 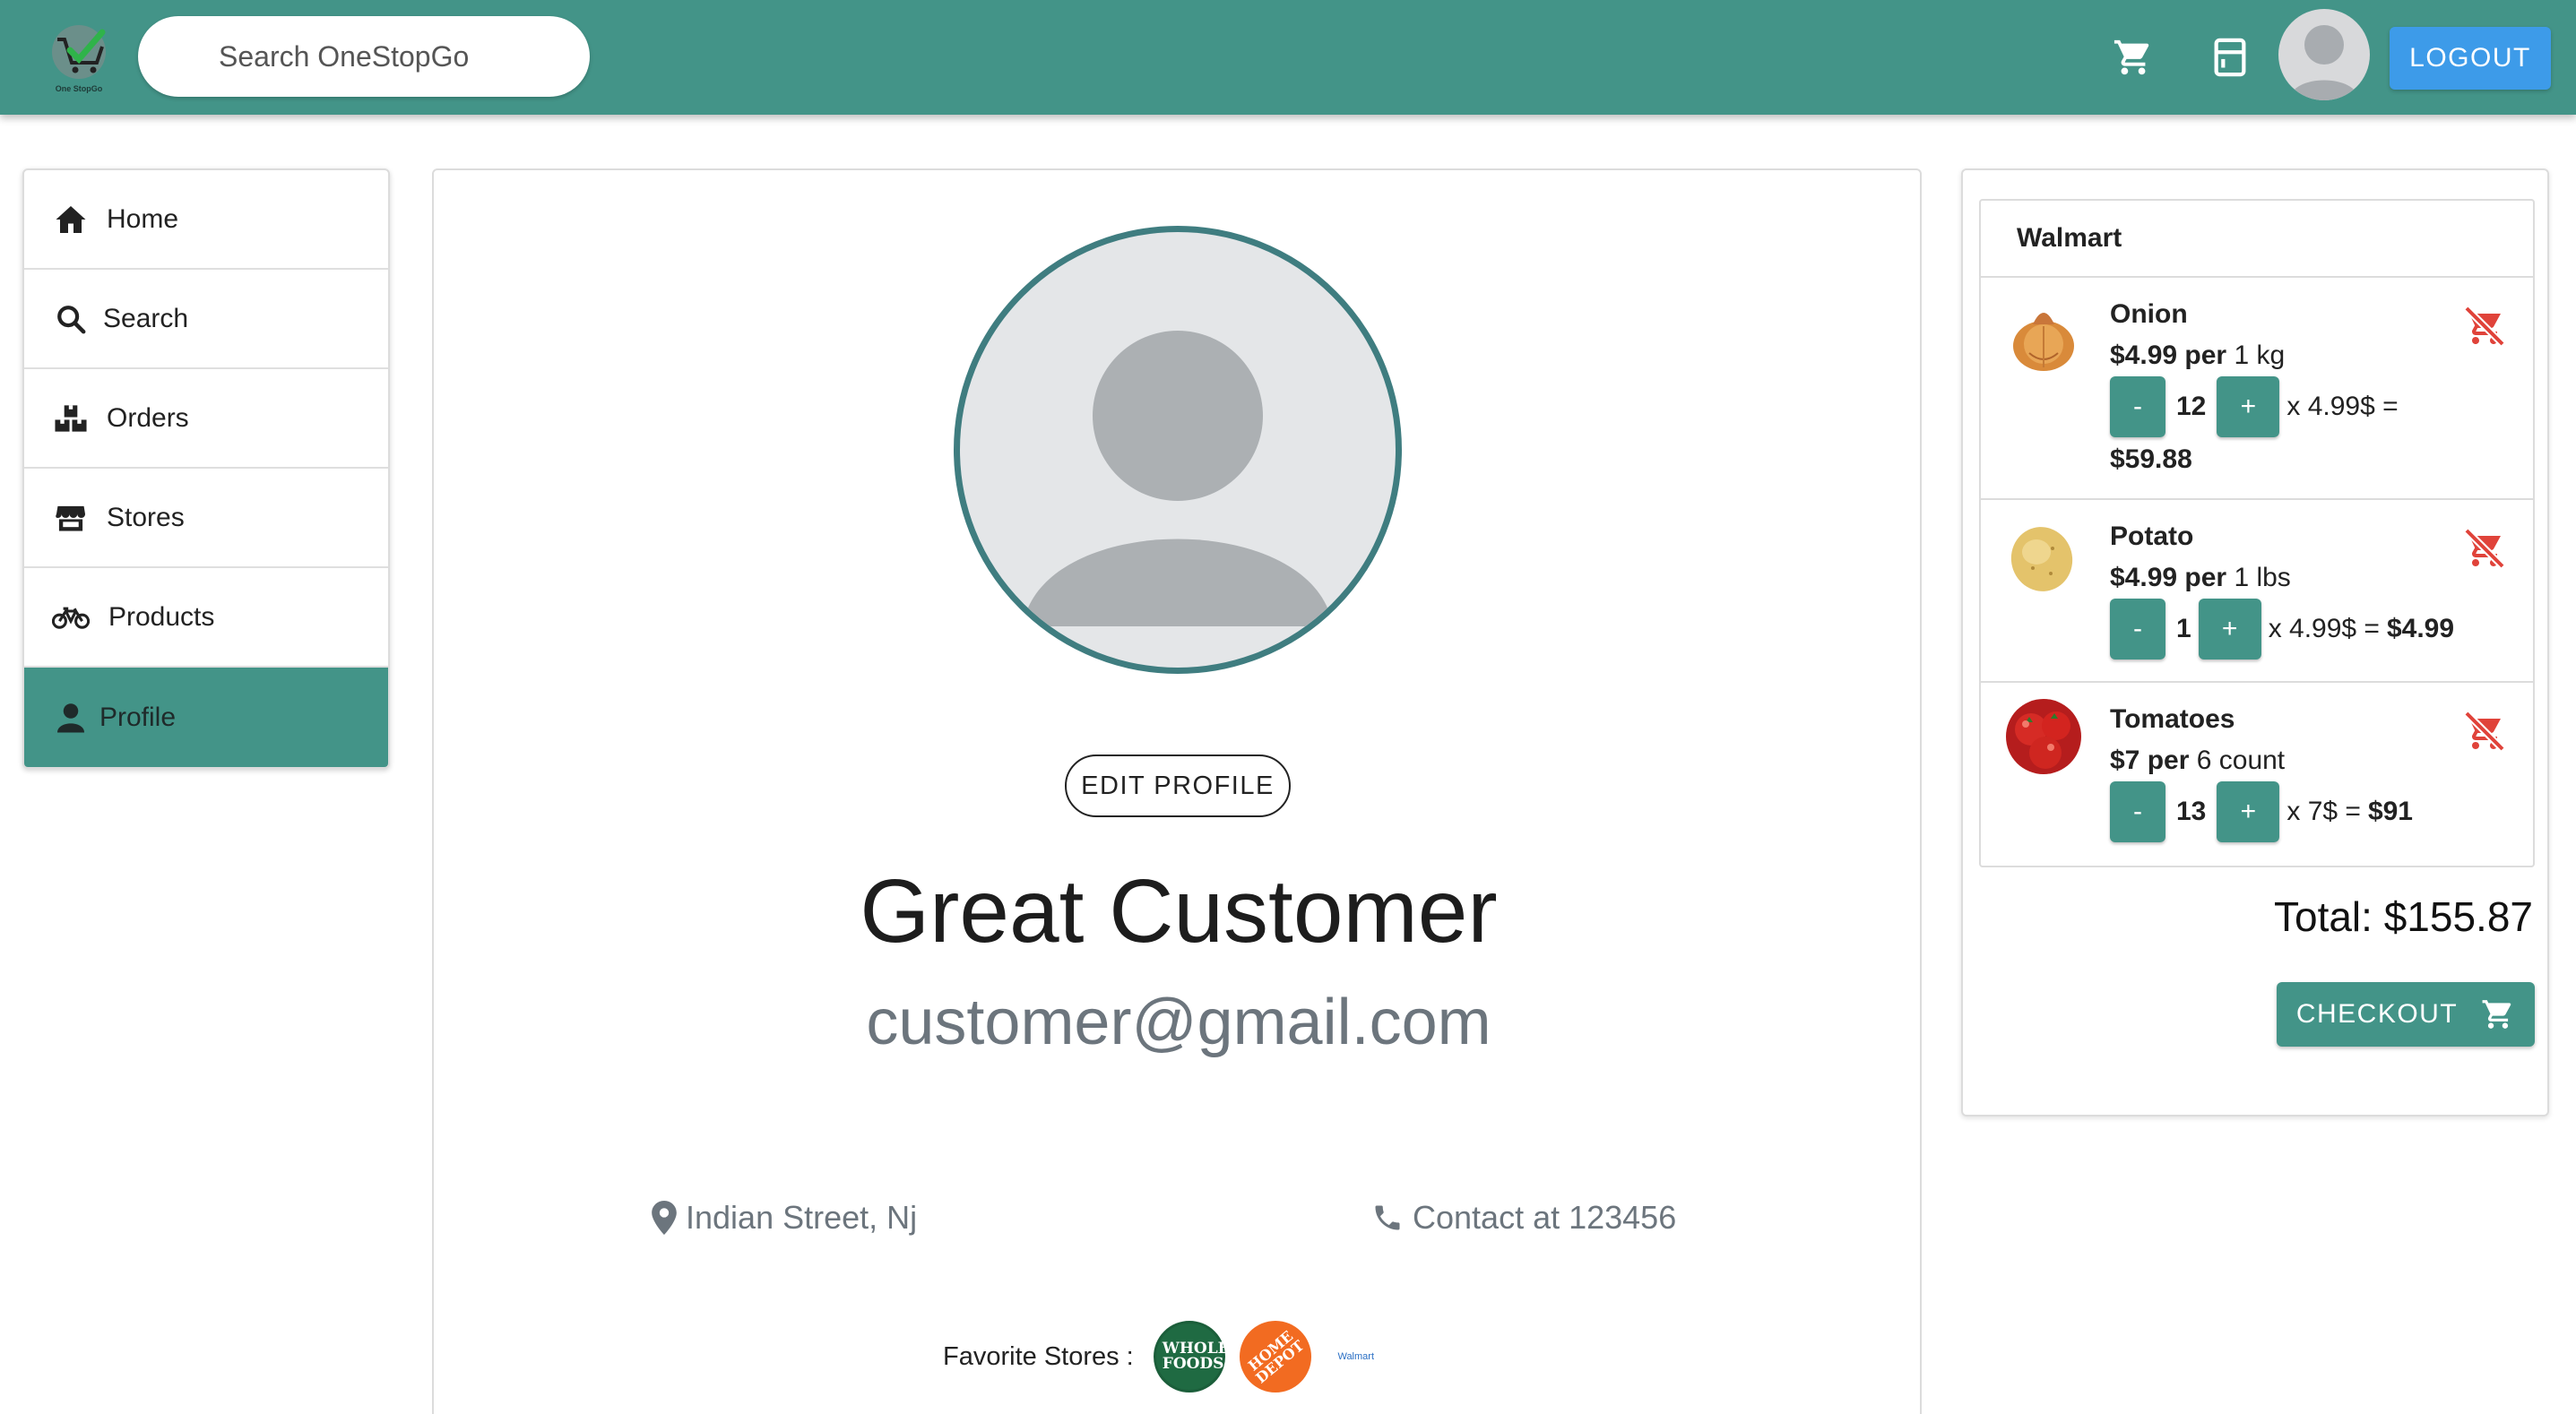 What do you see at coordinates (1178, 1023) in the screenshot?
I see `profile-email: customer@gmail.com` at bounding box center [1178, 1023].